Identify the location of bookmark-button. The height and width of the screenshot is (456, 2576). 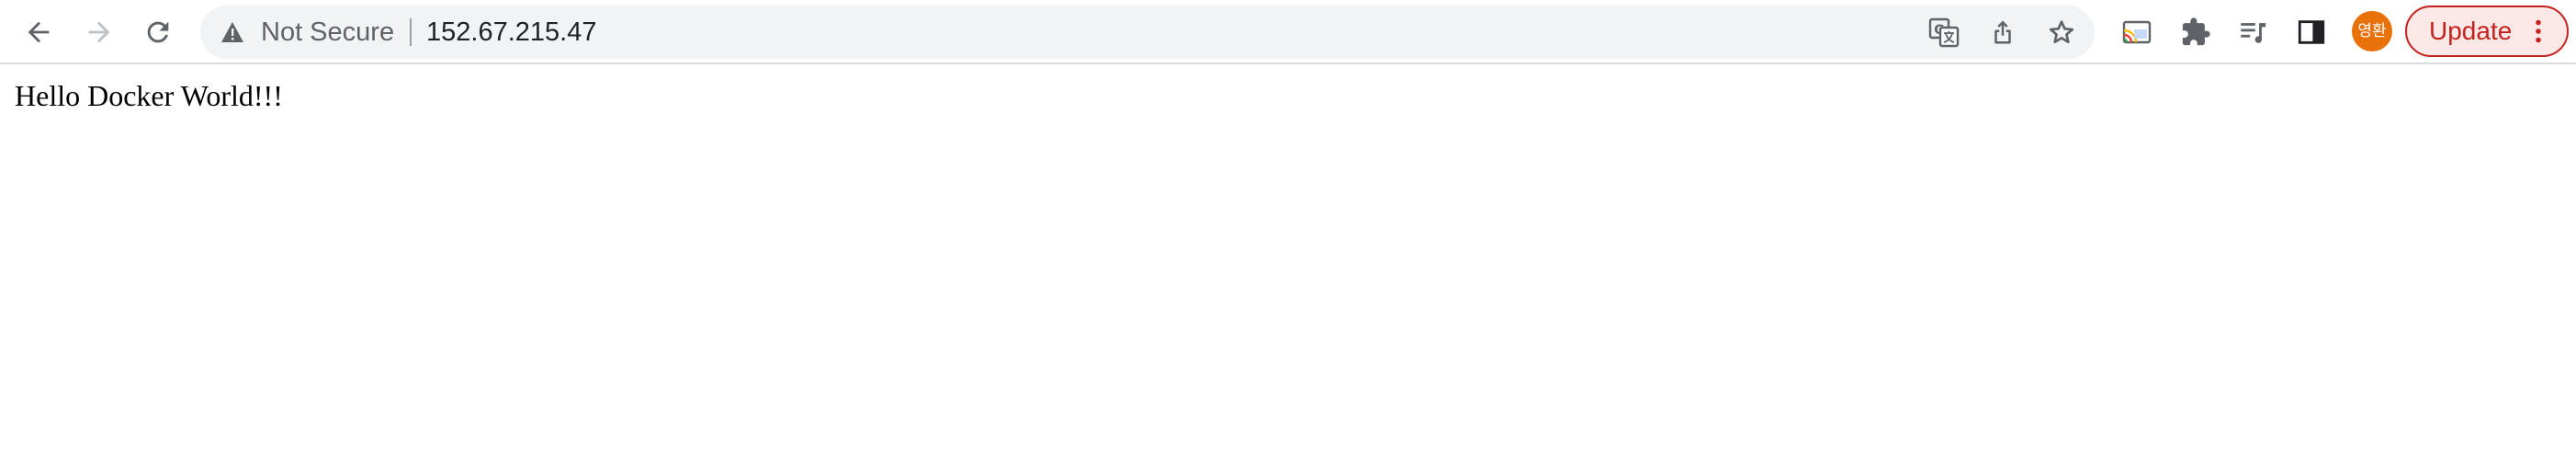
(2061, 32).